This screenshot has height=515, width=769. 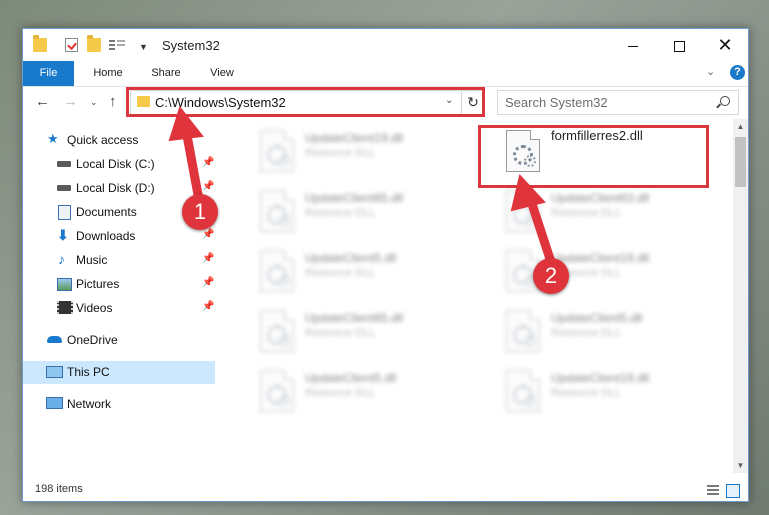 I want to click on scroll-down-icon: ▼, so click(x=740, y=465).